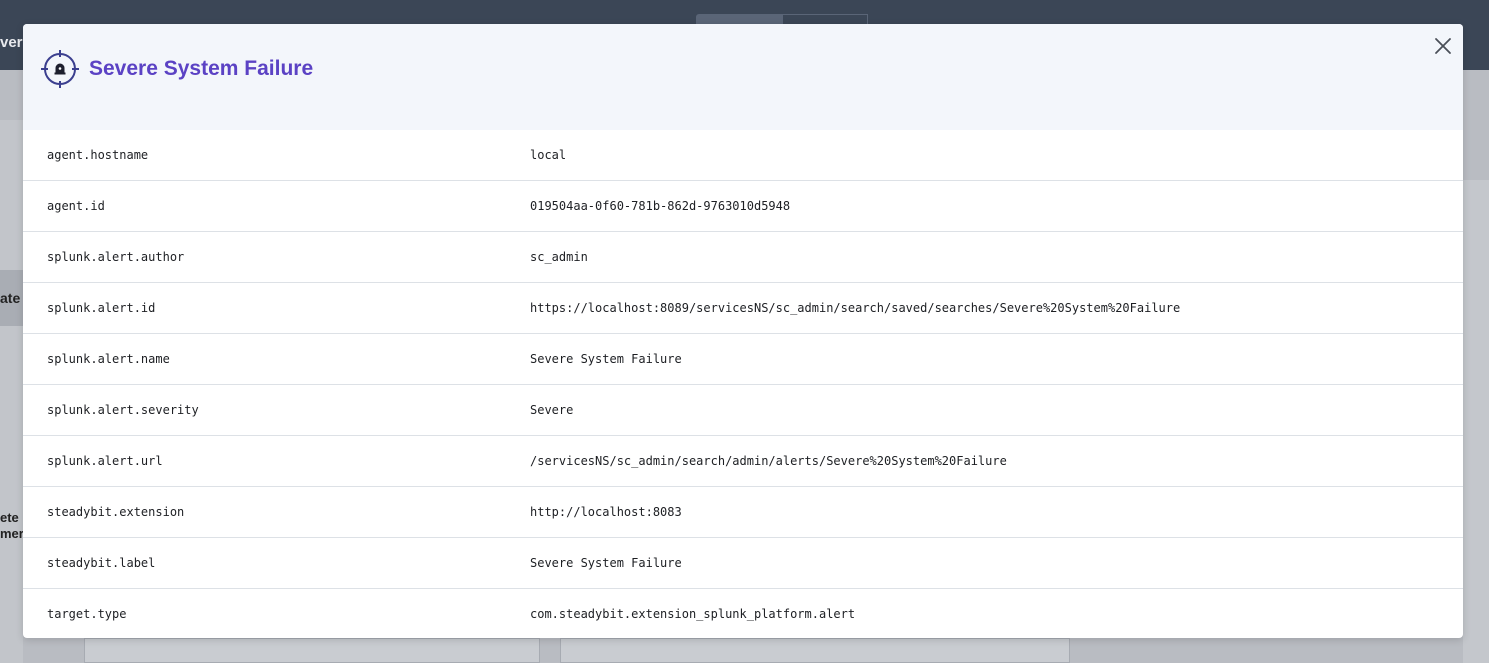 The width and height of the screenshot is (1489, 663). What do you see at coordinates (108, 359) in the screenshot?
I see `attribute-key: splunk.alert.name` at bounding box center [108, 359].